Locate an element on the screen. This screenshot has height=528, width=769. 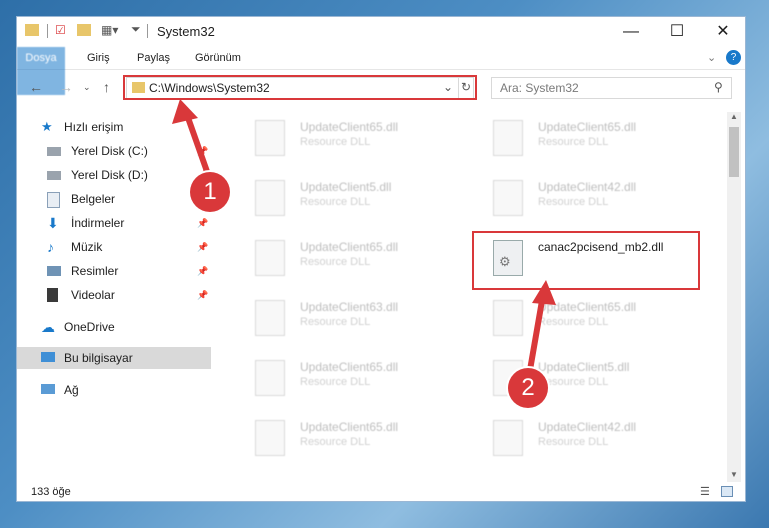
arrow-1-head is located at coordinates (185, 111).